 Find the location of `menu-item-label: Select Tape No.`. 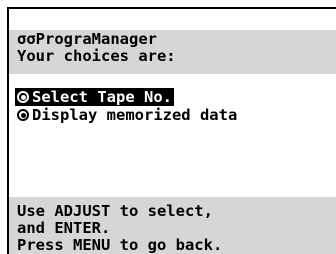

menu-item-label: Select Tape No. is located at coordinates (102, 97).